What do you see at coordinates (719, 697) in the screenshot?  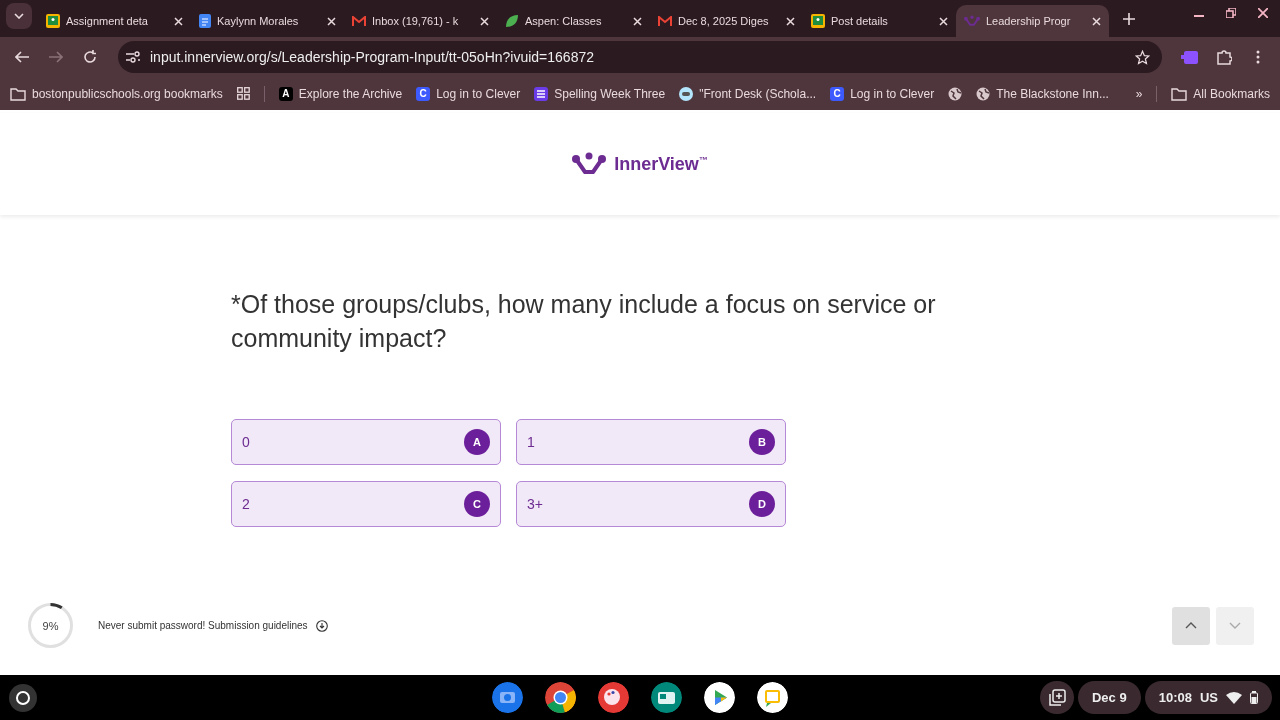 I see `play-store-app-icon` at bounding box center [719, 697].